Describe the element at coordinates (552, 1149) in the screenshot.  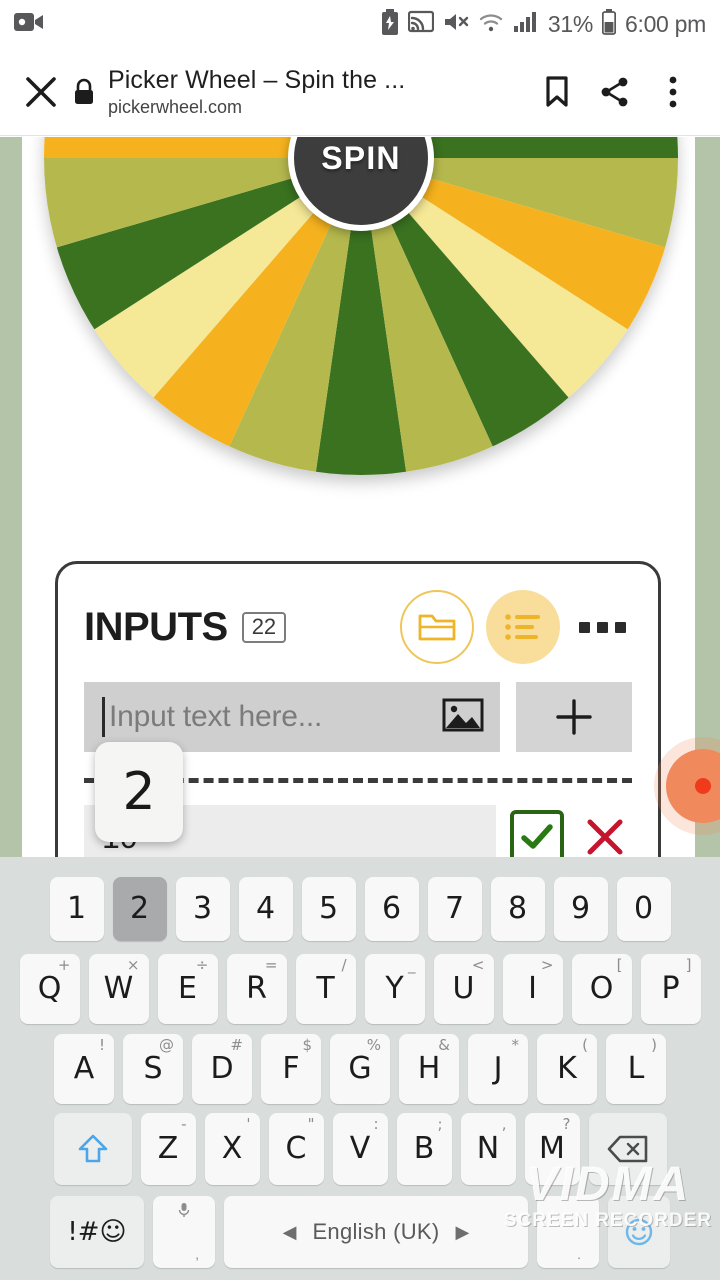
I see `key-m: ? M` at that location.